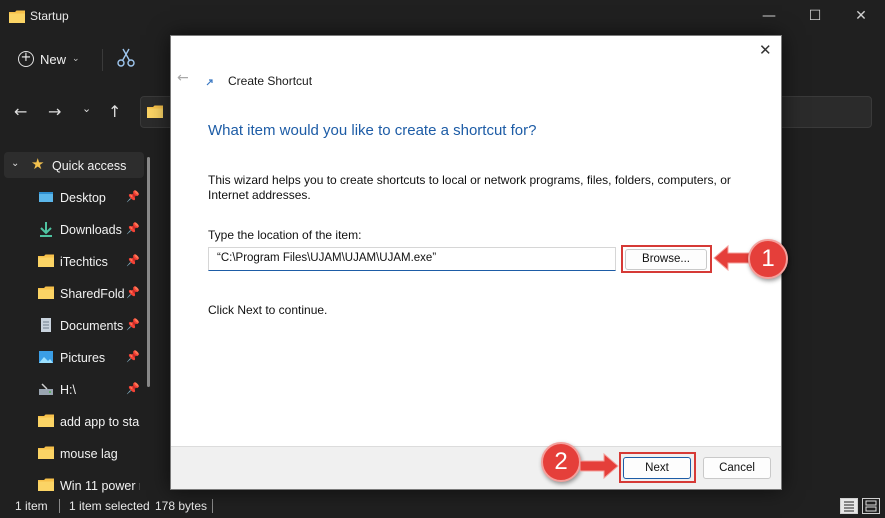  I want to click on window-title: Startup, so click(49, 16).